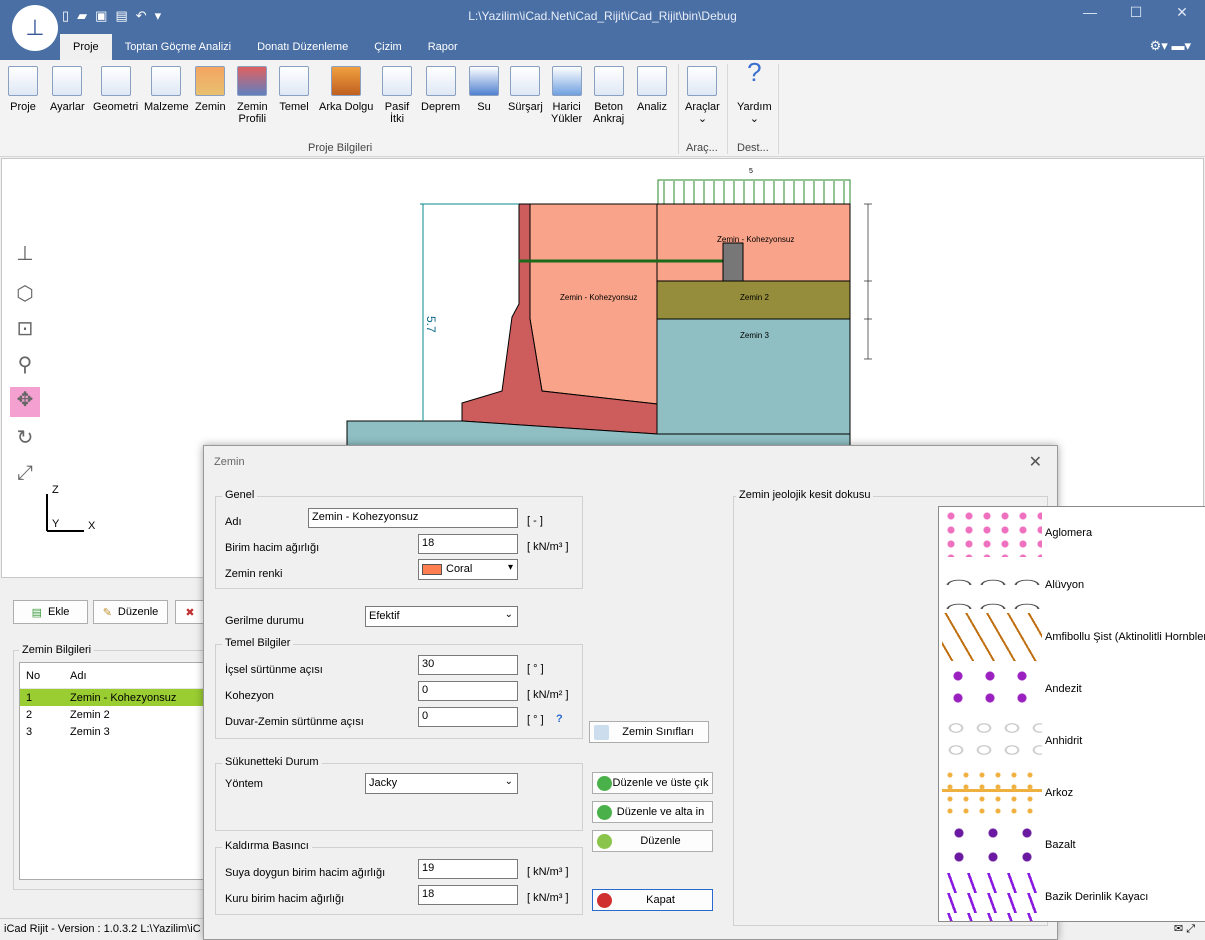 The image size is (1205, 940). I want to click on wall-friction-unit: [ ° ], so click(535, 720).